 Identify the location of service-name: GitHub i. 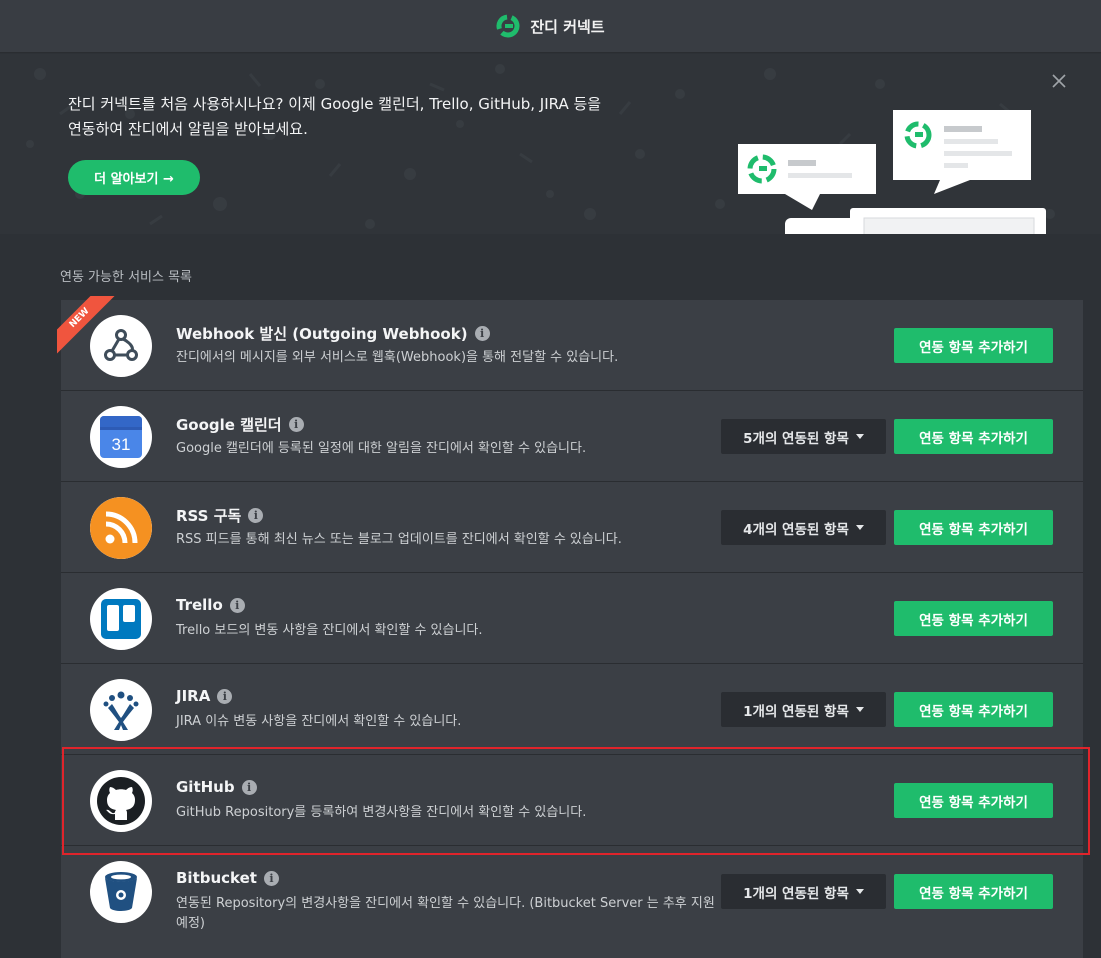
(216, 787).